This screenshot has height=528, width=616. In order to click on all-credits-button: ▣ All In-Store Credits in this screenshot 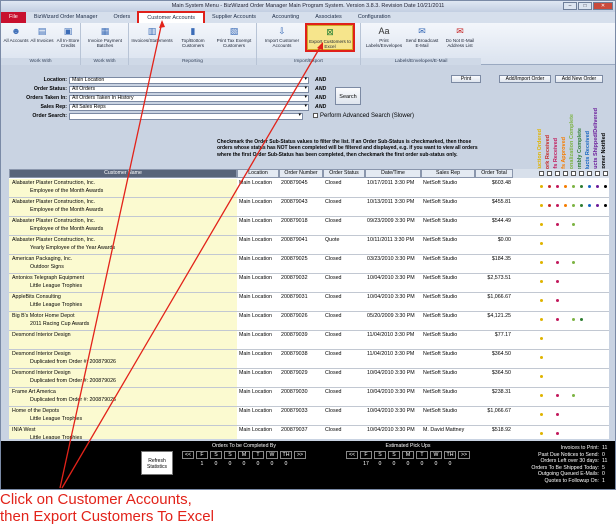, I will do `click(68, 36)`.